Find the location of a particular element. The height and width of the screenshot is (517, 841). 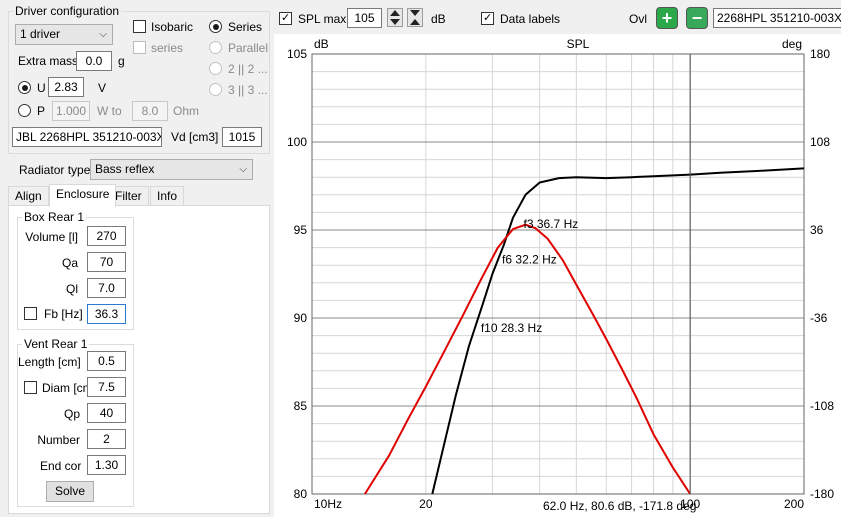

ohm-unit: Ohm is located at coordinates (186, 111).